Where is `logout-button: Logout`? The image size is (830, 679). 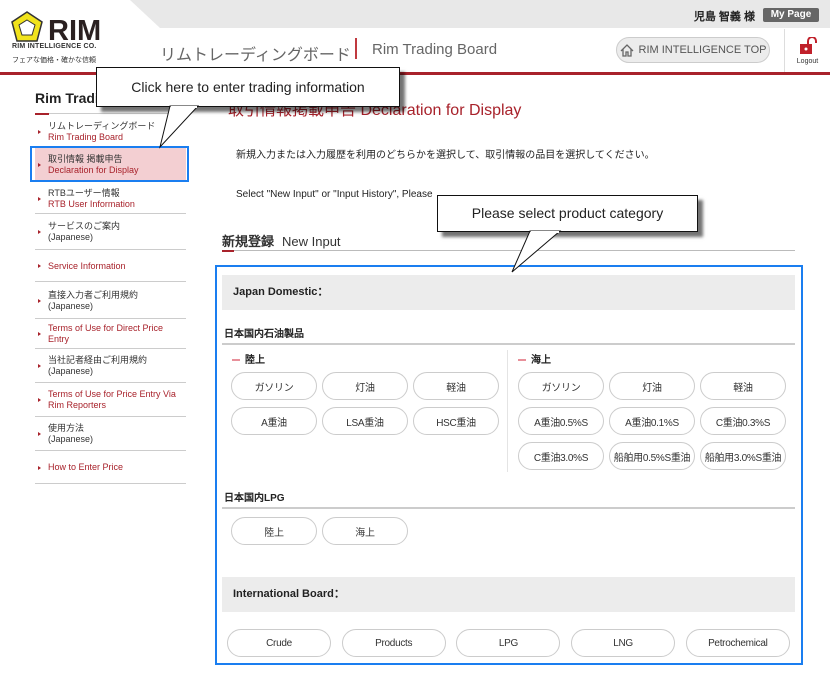
logout-button: Logout is located at coordinates (807, 50).